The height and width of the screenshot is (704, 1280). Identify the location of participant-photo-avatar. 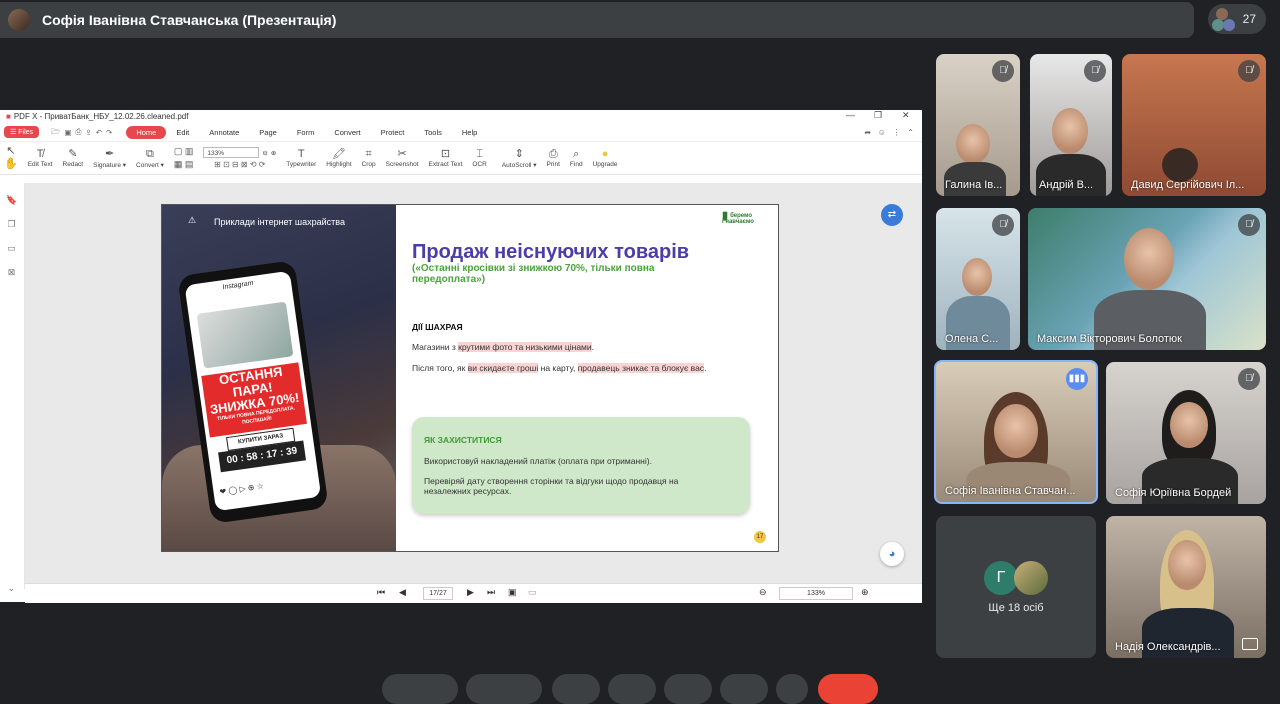
(1031, 578).